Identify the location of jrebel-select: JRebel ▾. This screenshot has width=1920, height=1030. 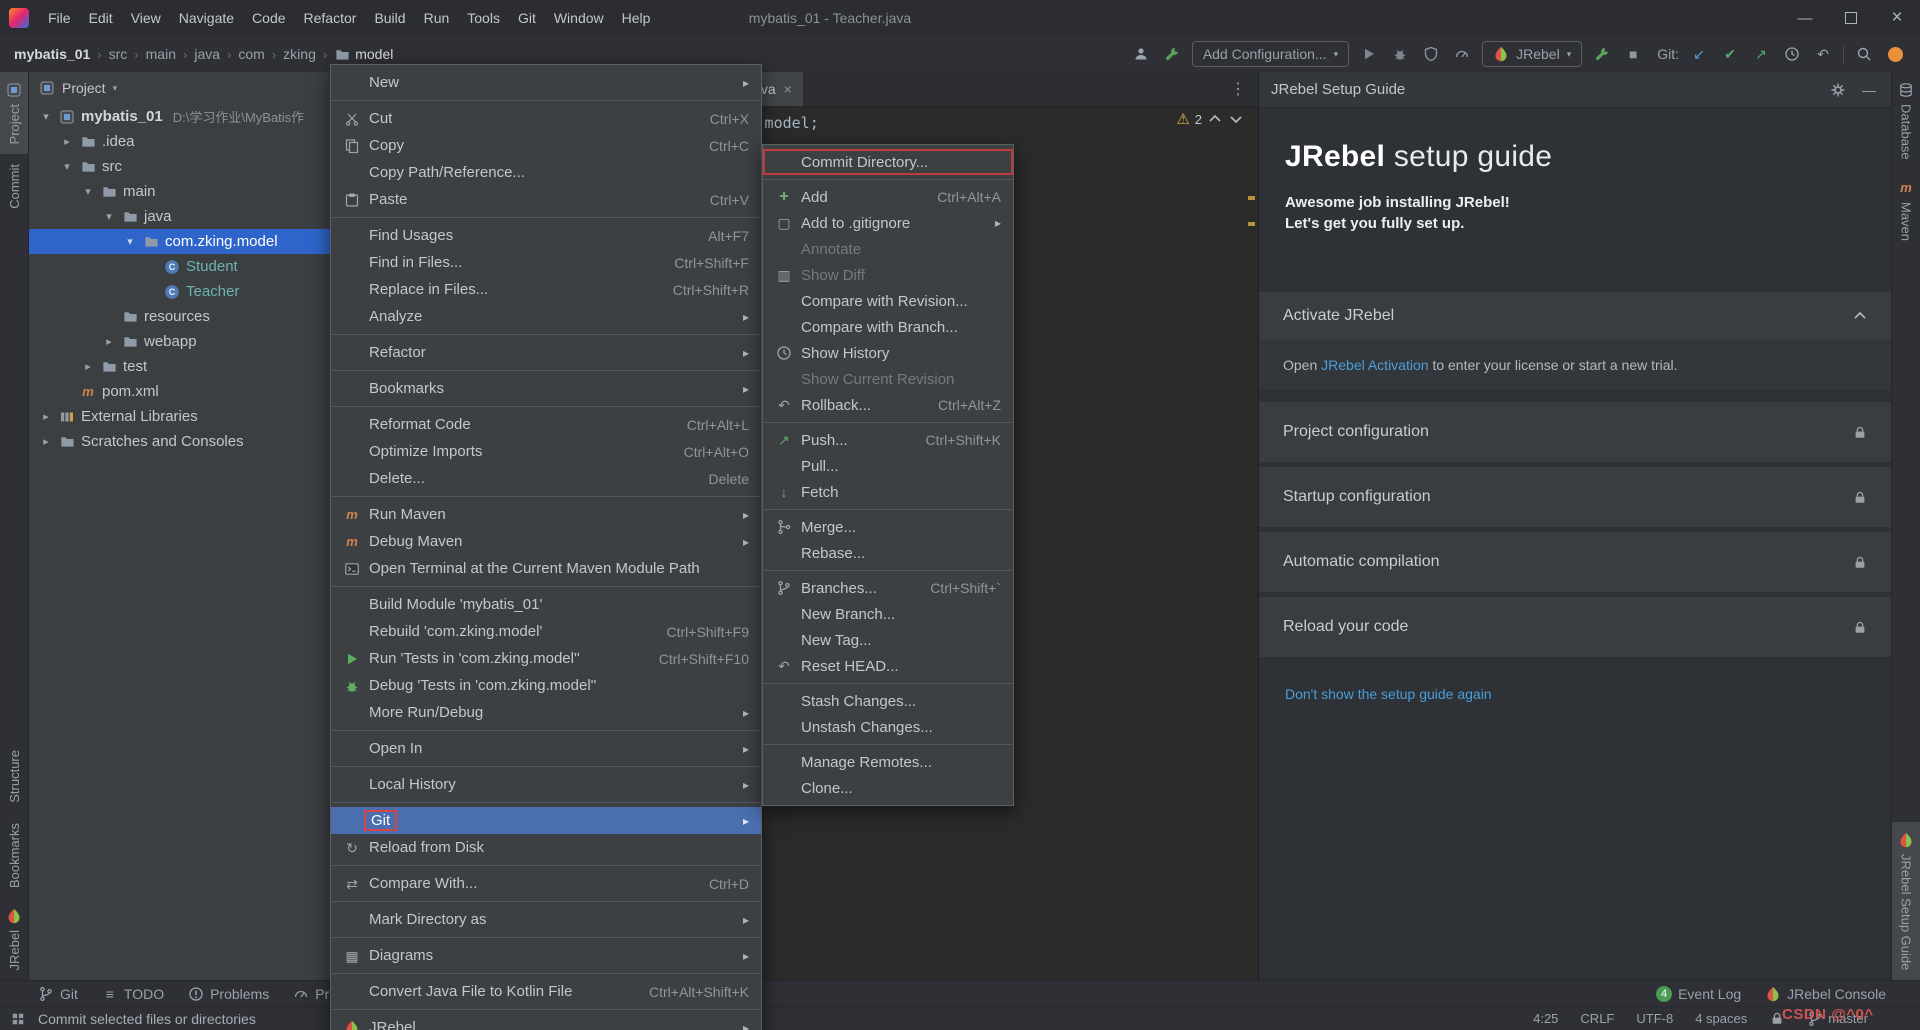
(1532, 54).